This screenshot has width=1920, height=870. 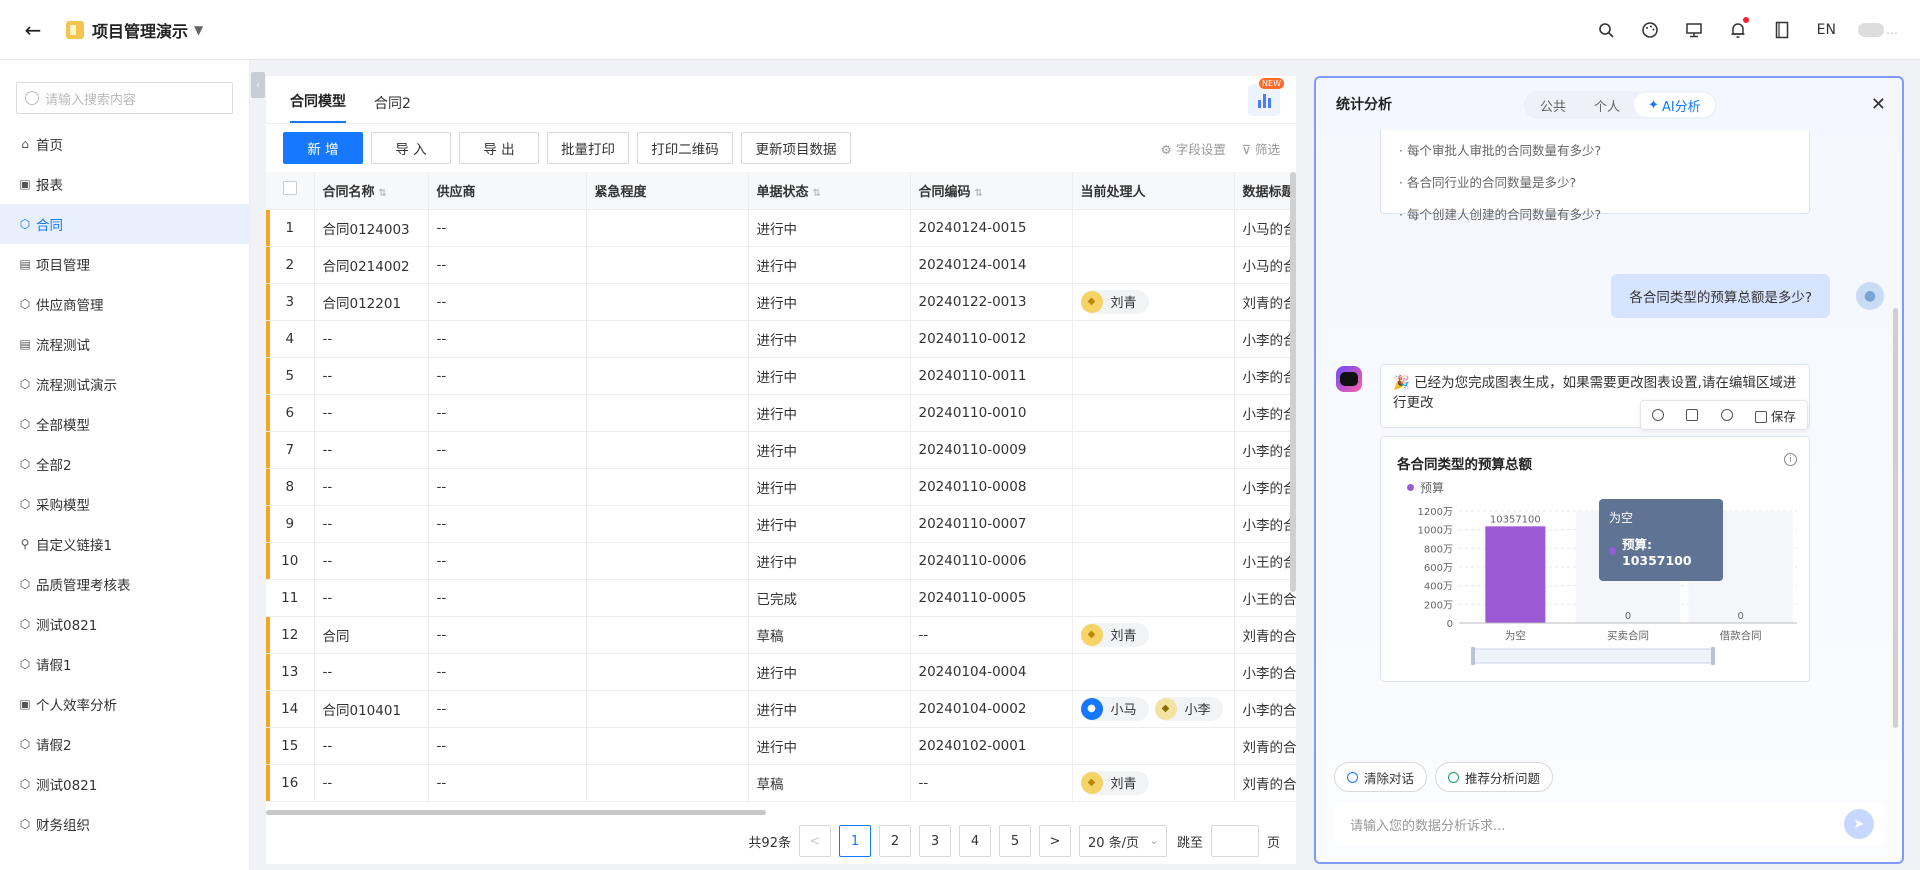 What do you see at coordinates (1473, 656) in the screenshot?
I see `zoom-handle-left` at bounding box center [1473, 656].